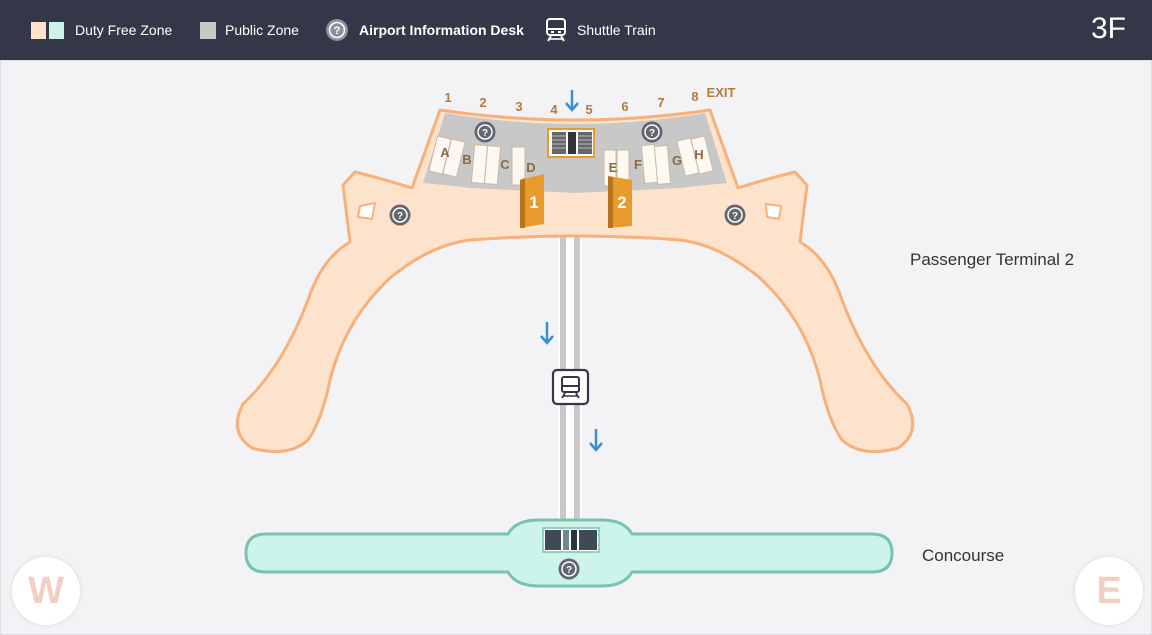 The image size is (1152, 635). Describe the element at coordinates (530, 167) in the screenshot. I see `counter-label: D` at that location.